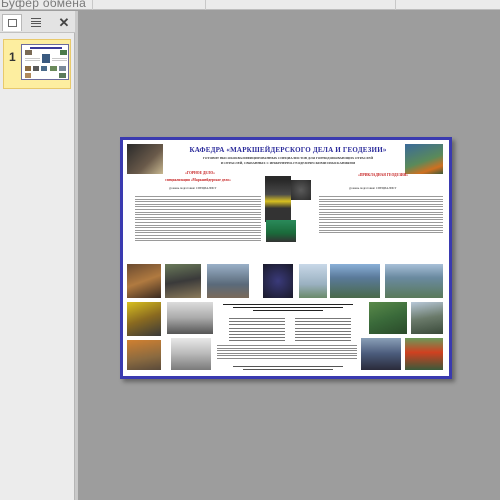 This screenshot has width=500, height=500. I want to click on outline-icon, so click(36, 22).